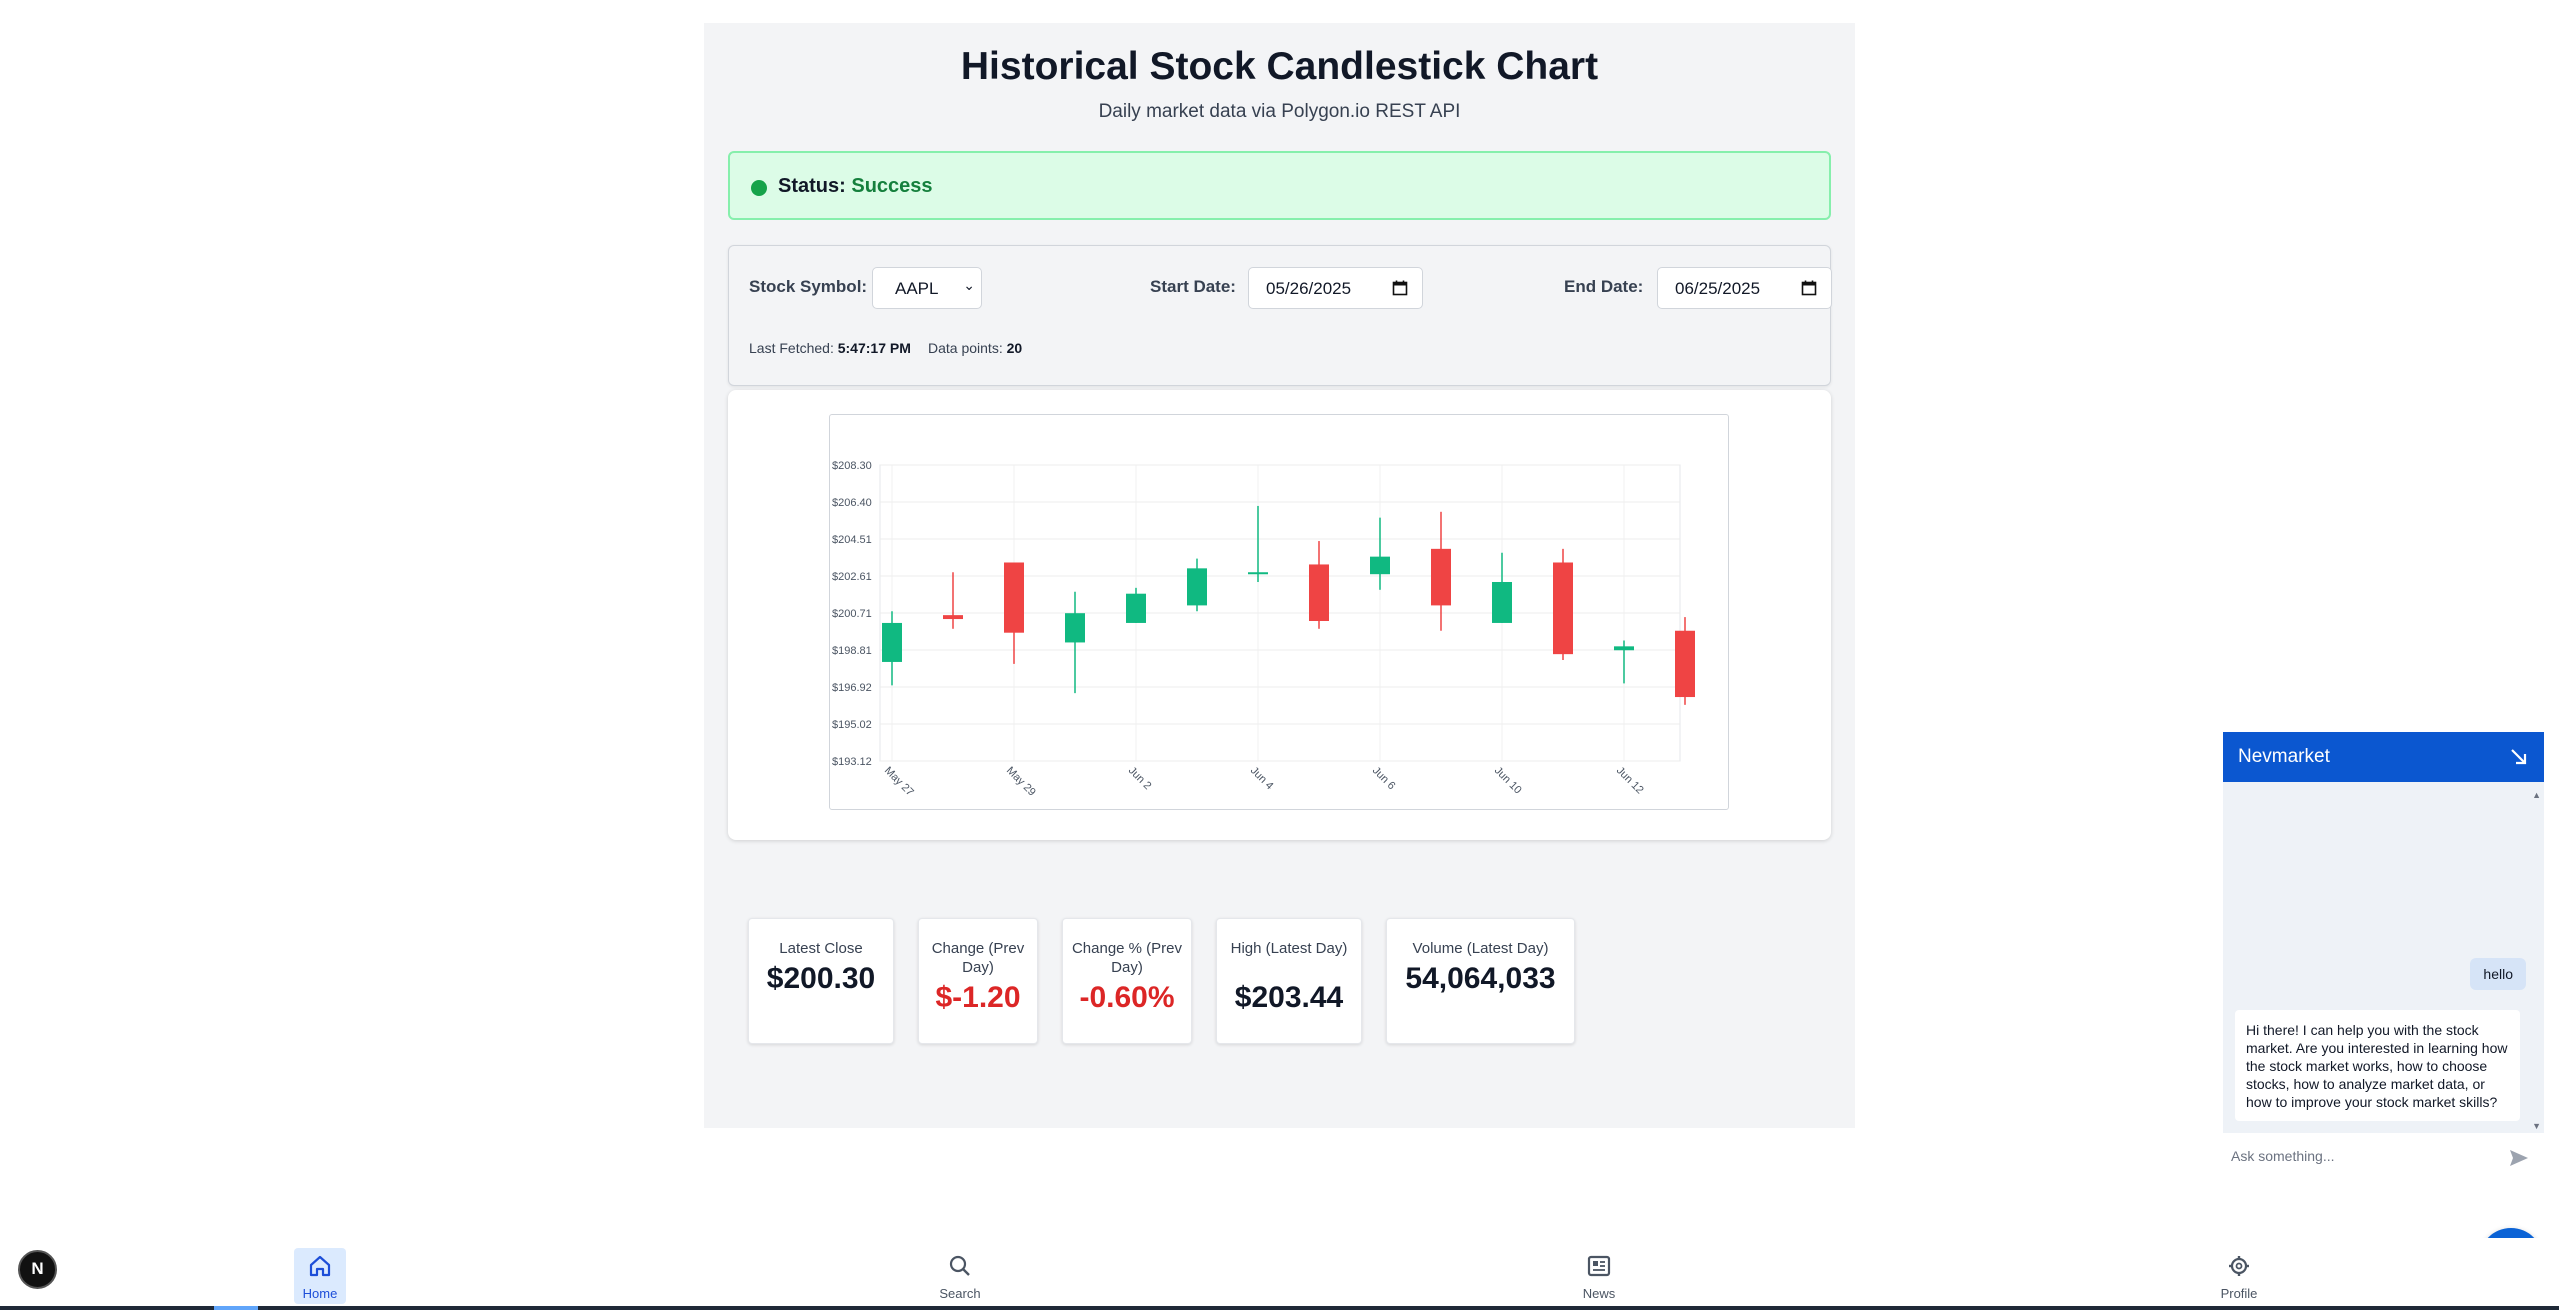 The height and width of the screenshot is (1310, 2559). Describe the element at coordinates (1014, 348) in the screenshot. I see `data-points-value: 20` at that location.